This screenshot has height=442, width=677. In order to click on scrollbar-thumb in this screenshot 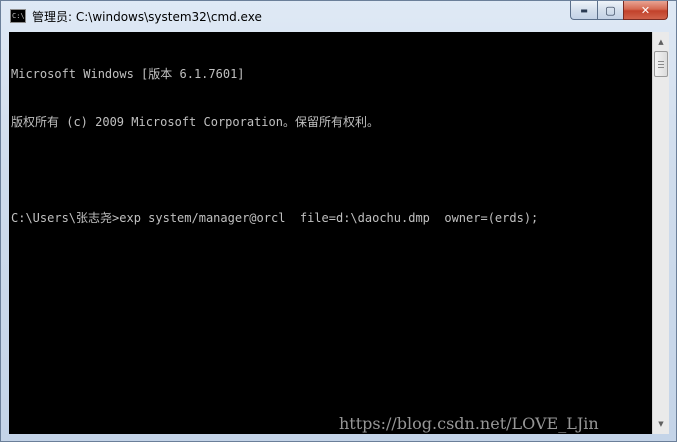, I will do `click(661, 64)`.